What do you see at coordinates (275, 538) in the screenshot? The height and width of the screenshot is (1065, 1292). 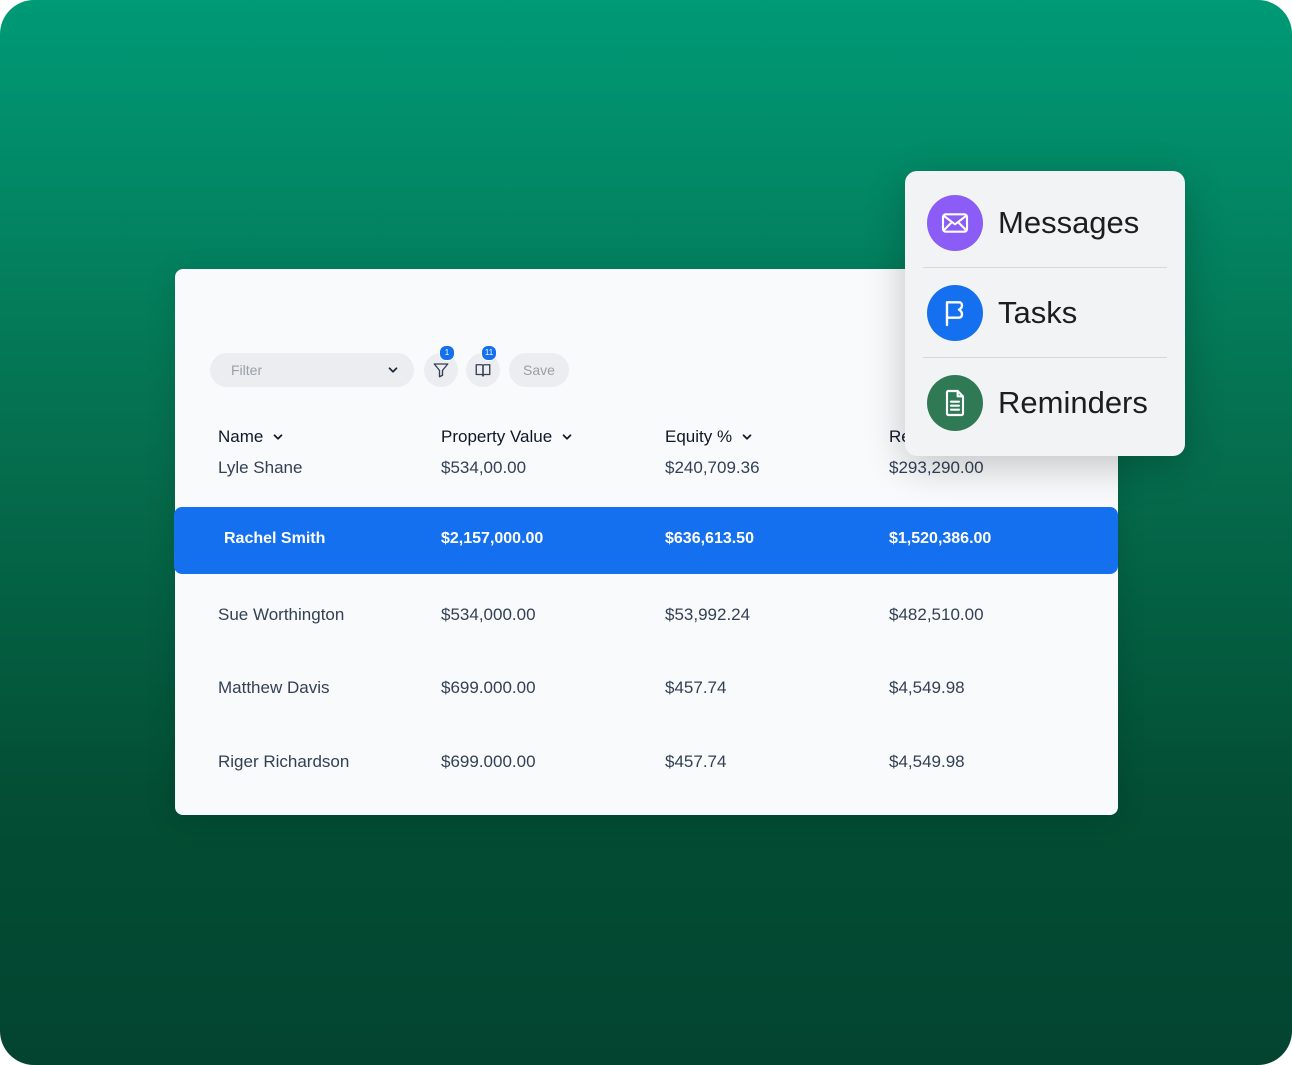 I see `cell-name: Rachel Smith` at bounding box center [275, 538].